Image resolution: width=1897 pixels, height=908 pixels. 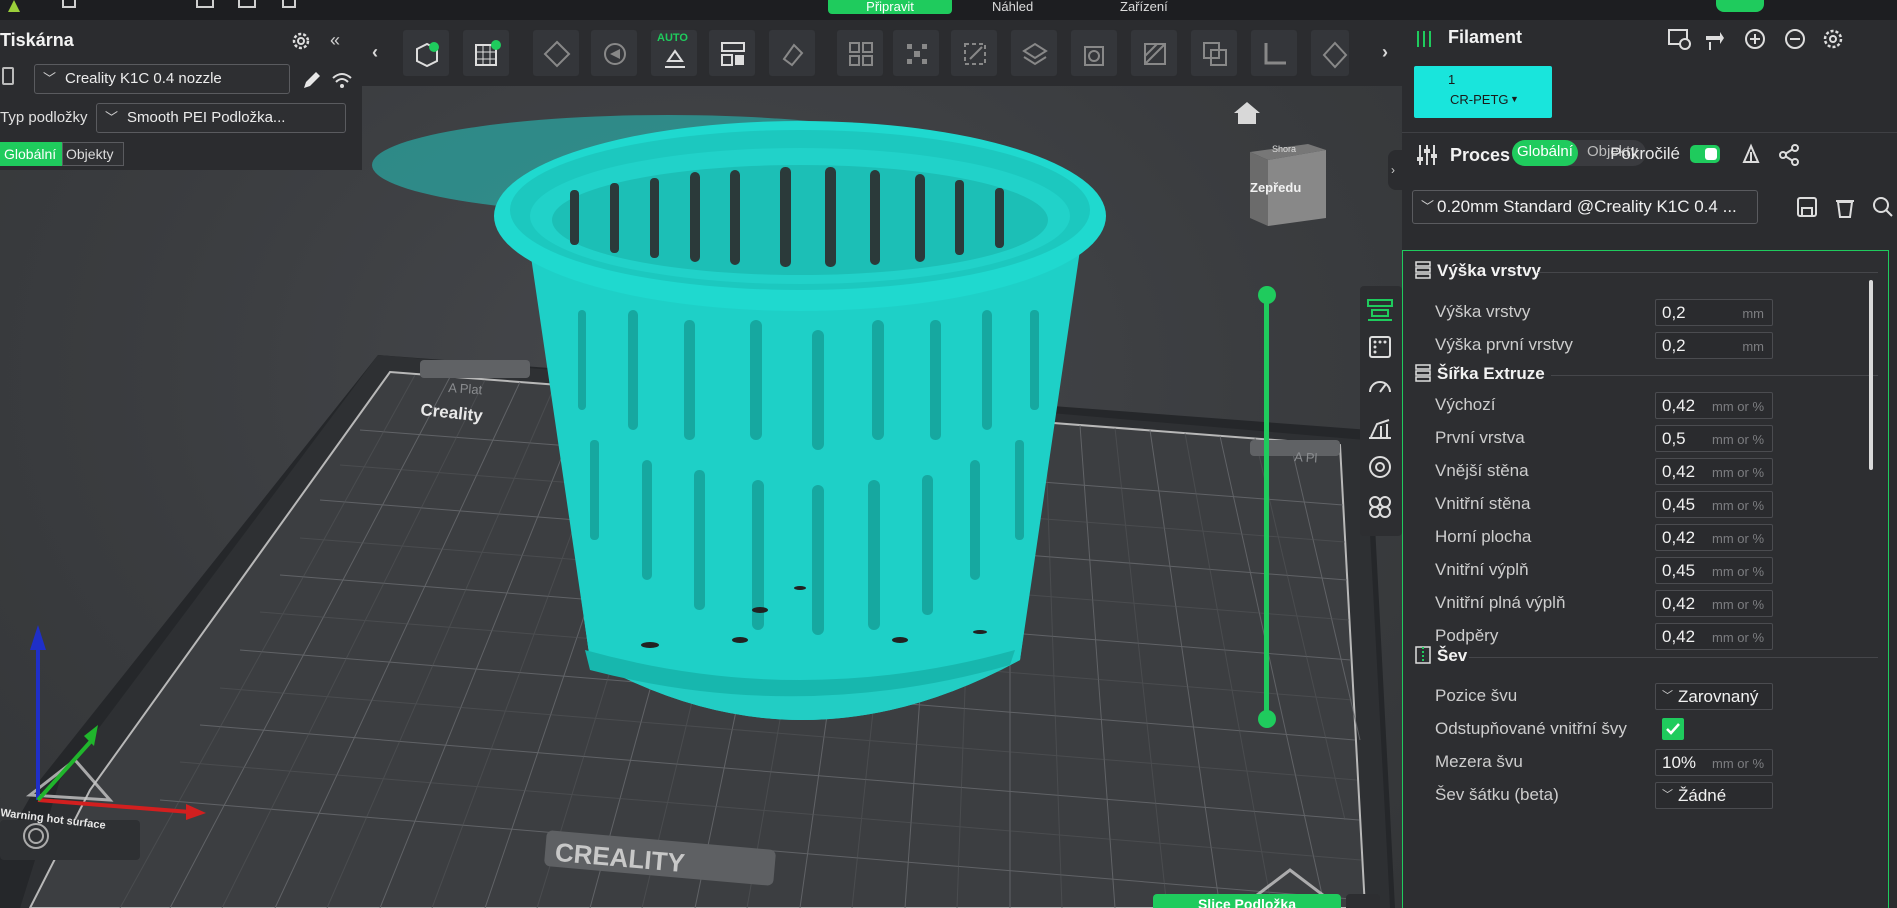 I want to click on search-icon, so click(x=1883, y=207).